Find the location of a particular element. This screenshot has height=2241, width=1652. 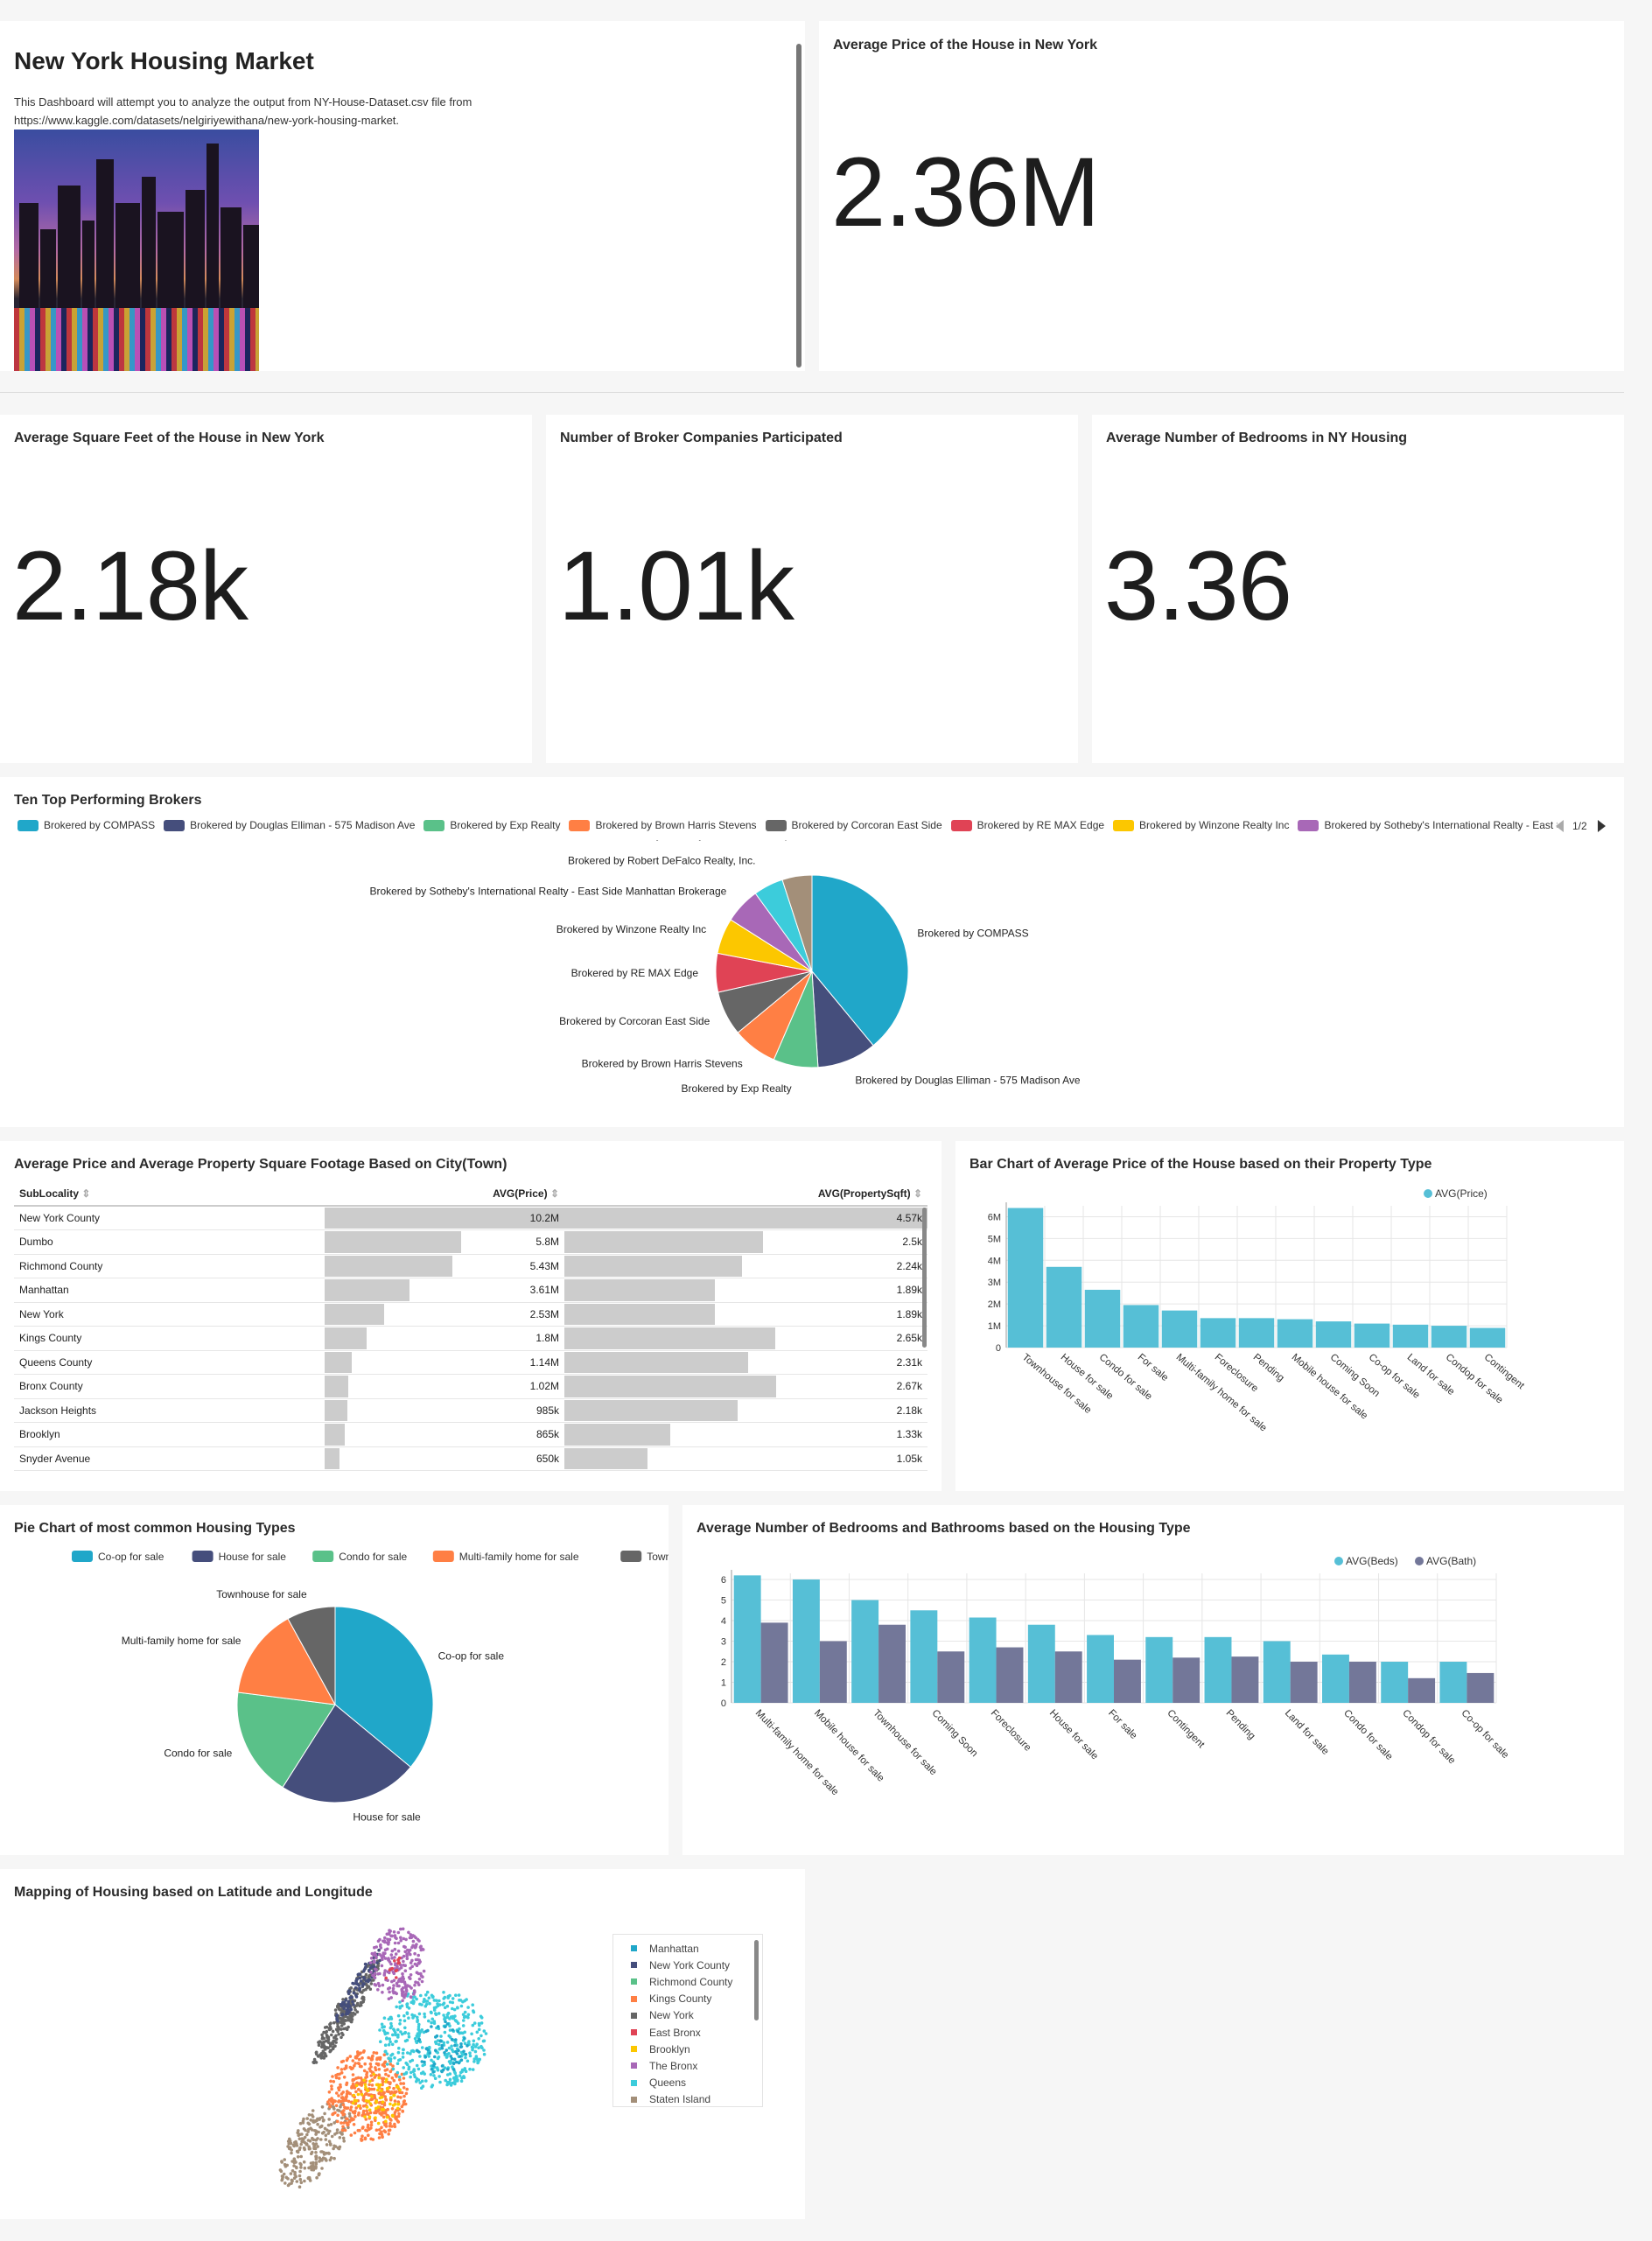

bar-avg-bath-land-for-sale is located at coordinates (1304, 1682).